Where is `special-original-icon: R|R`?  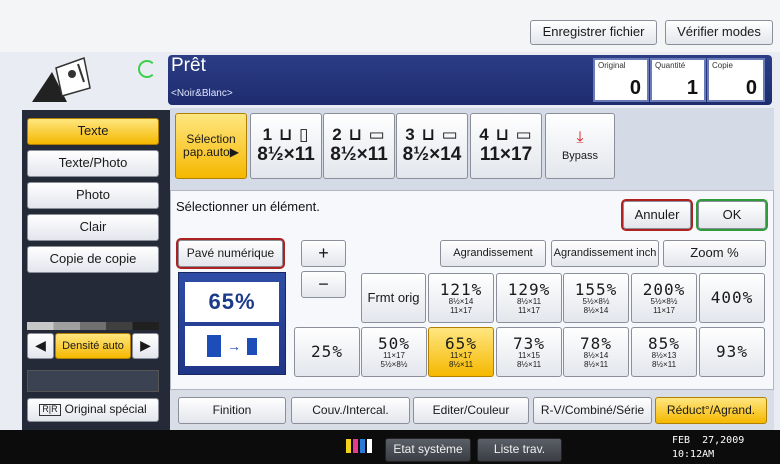 special-original-icon: R|R is located at coordinates (50, 410).